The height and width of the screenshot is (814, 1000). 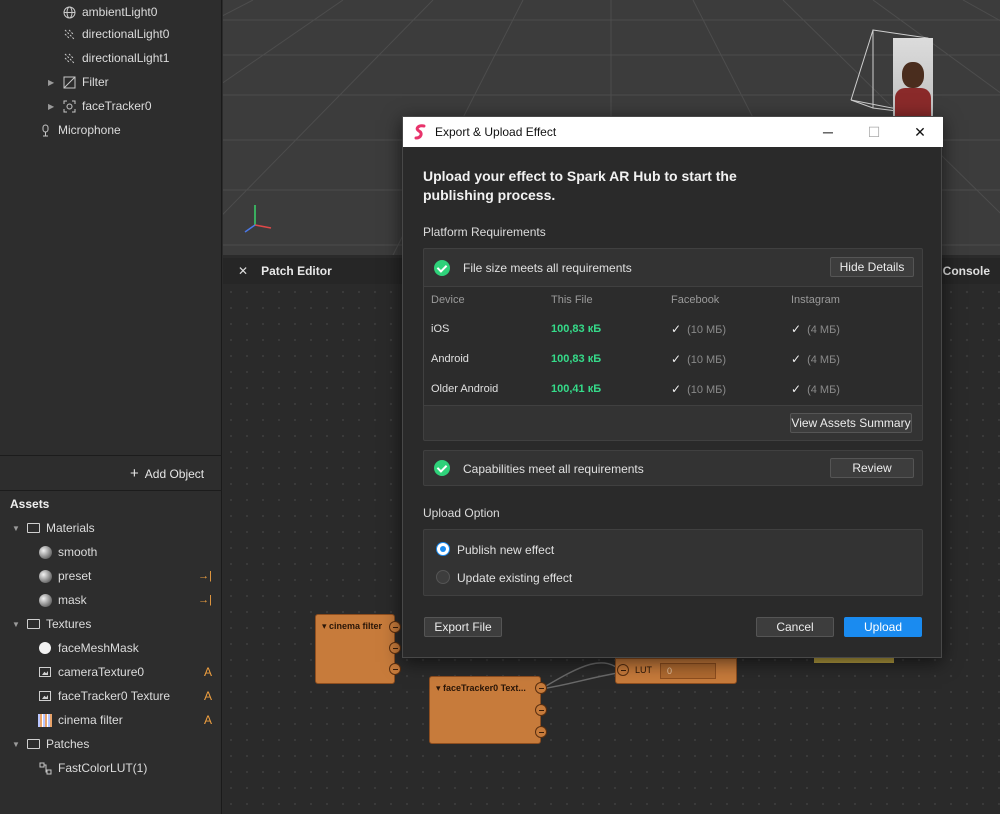 What do you see at coordinates (109, 12) in the screenshot?
I see `scene-item-ambient-light: ambientLight0` at bounding box center [109, 12].